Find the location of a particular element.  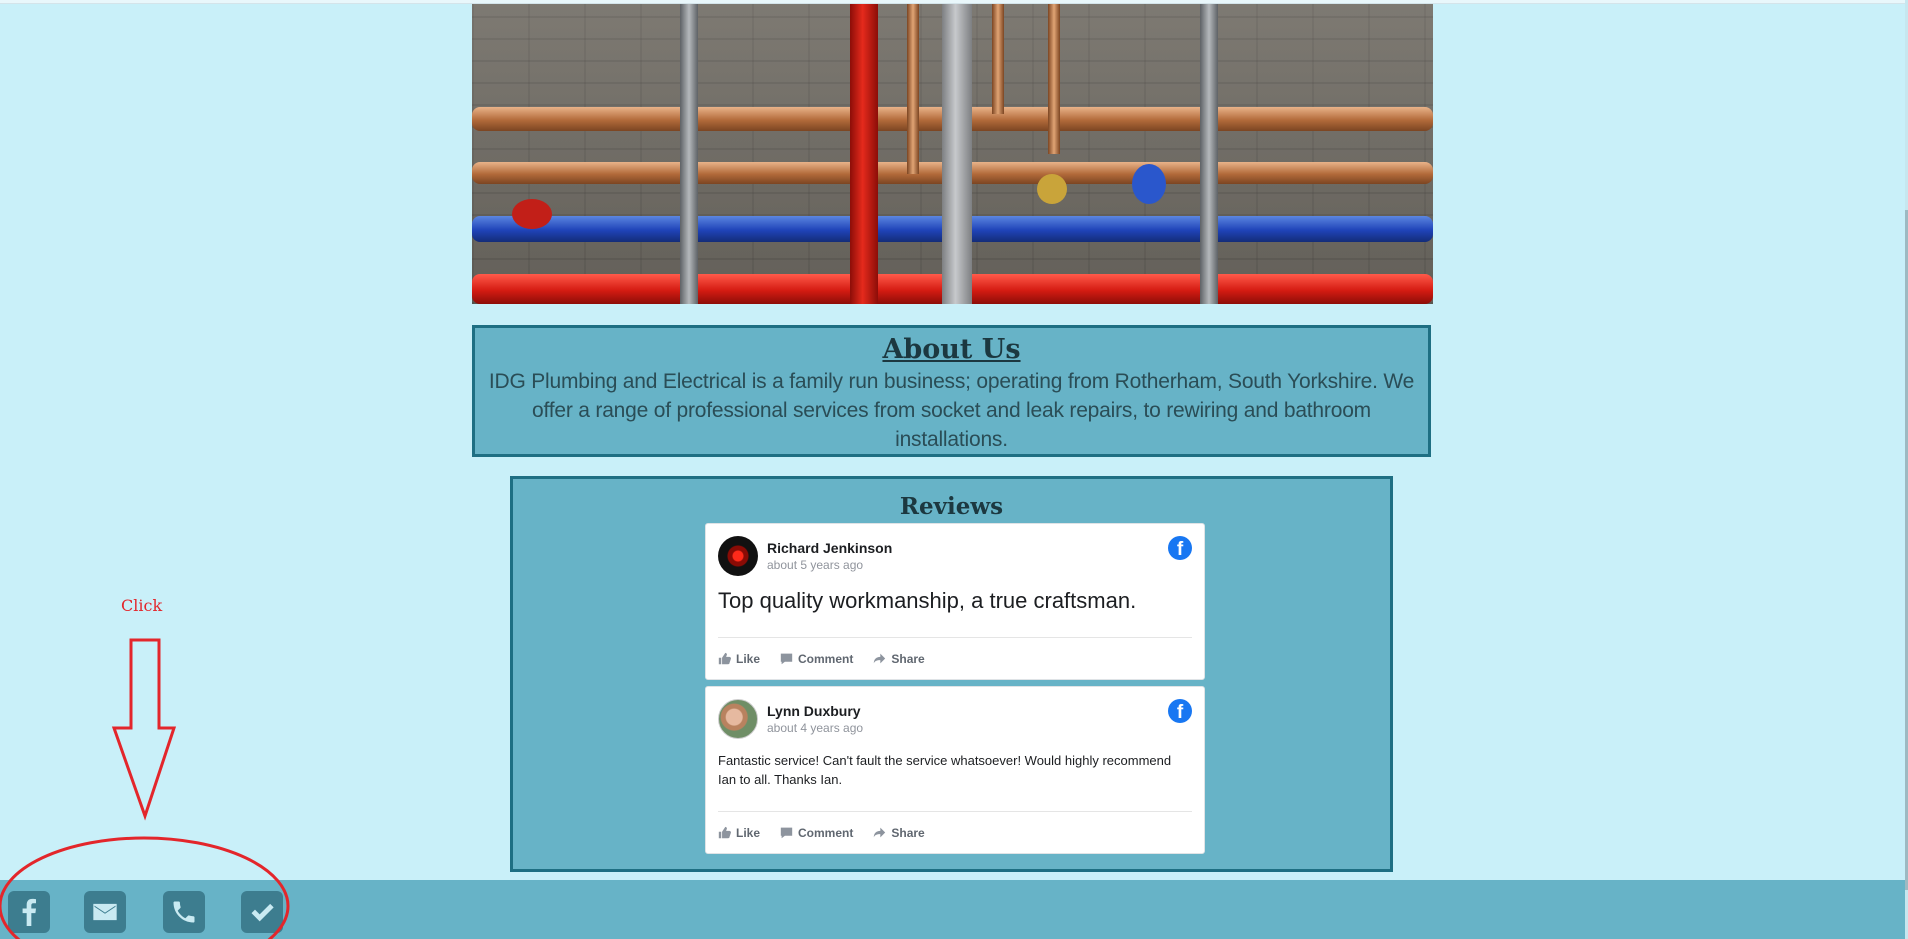

check-link is located at coordinates (262, 912).